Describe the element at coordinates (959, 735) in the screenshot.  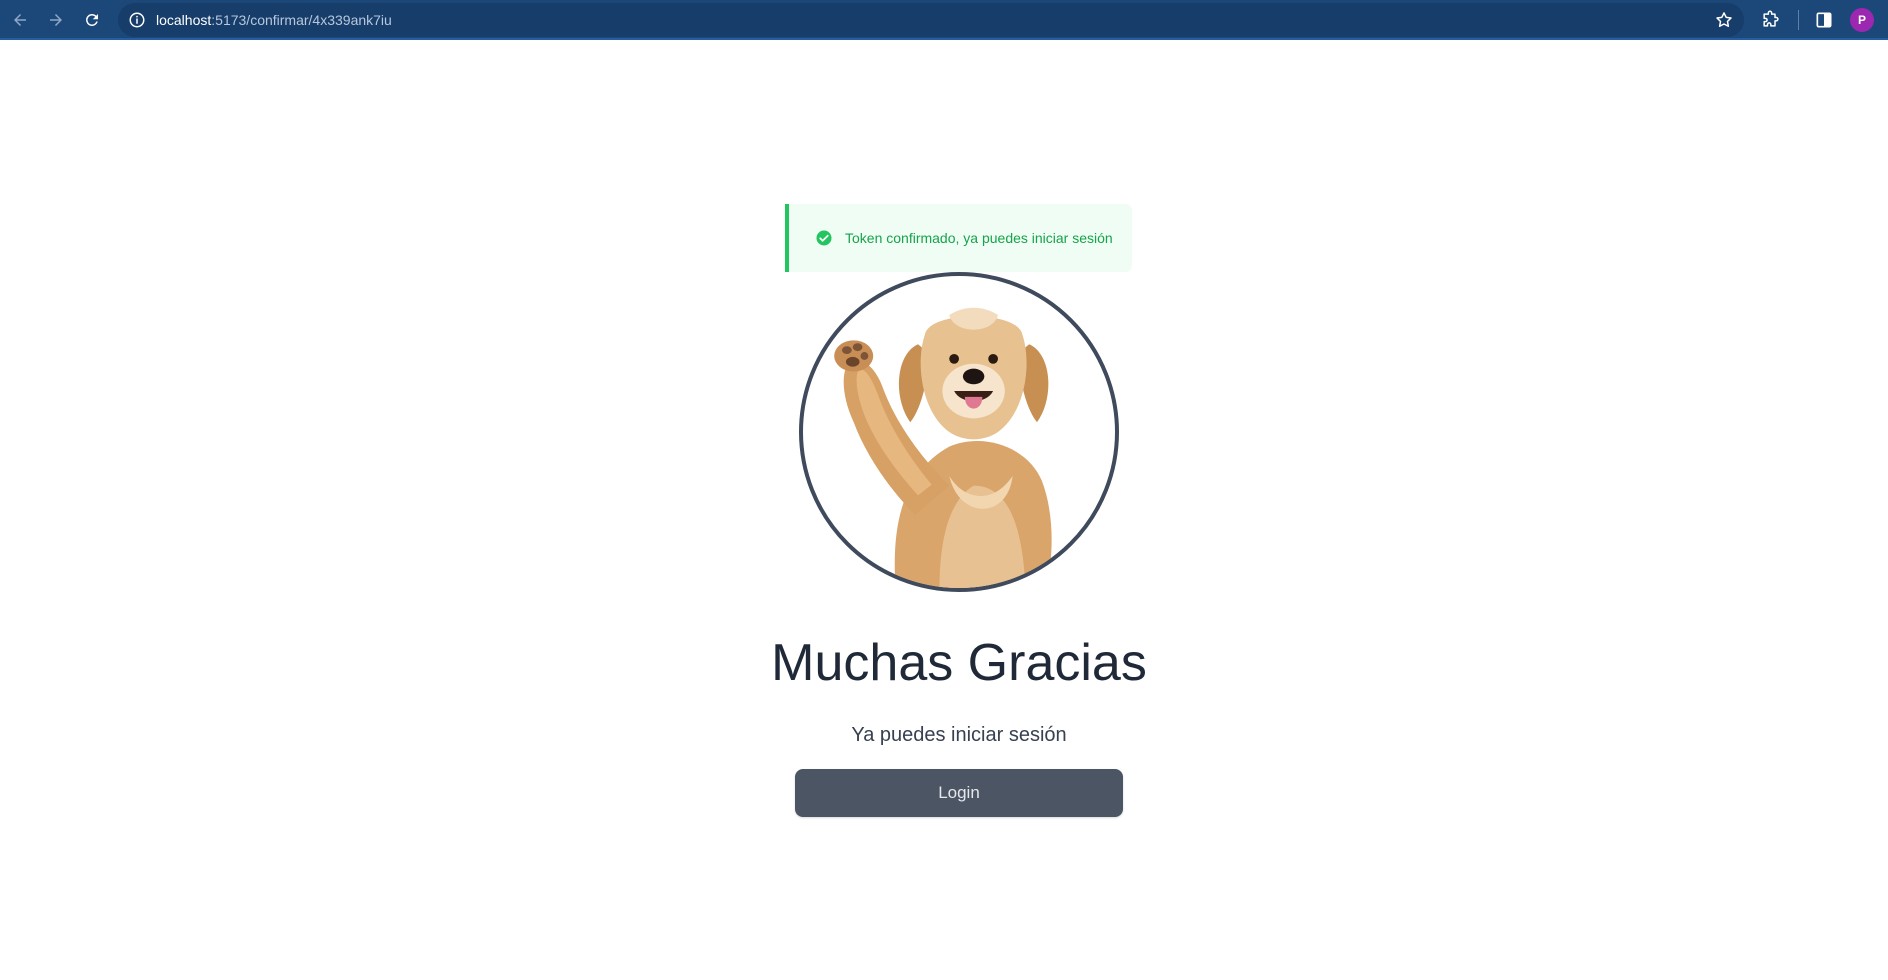
I see `page-subtitle: Ya puedes iniciar sesión` at that location.